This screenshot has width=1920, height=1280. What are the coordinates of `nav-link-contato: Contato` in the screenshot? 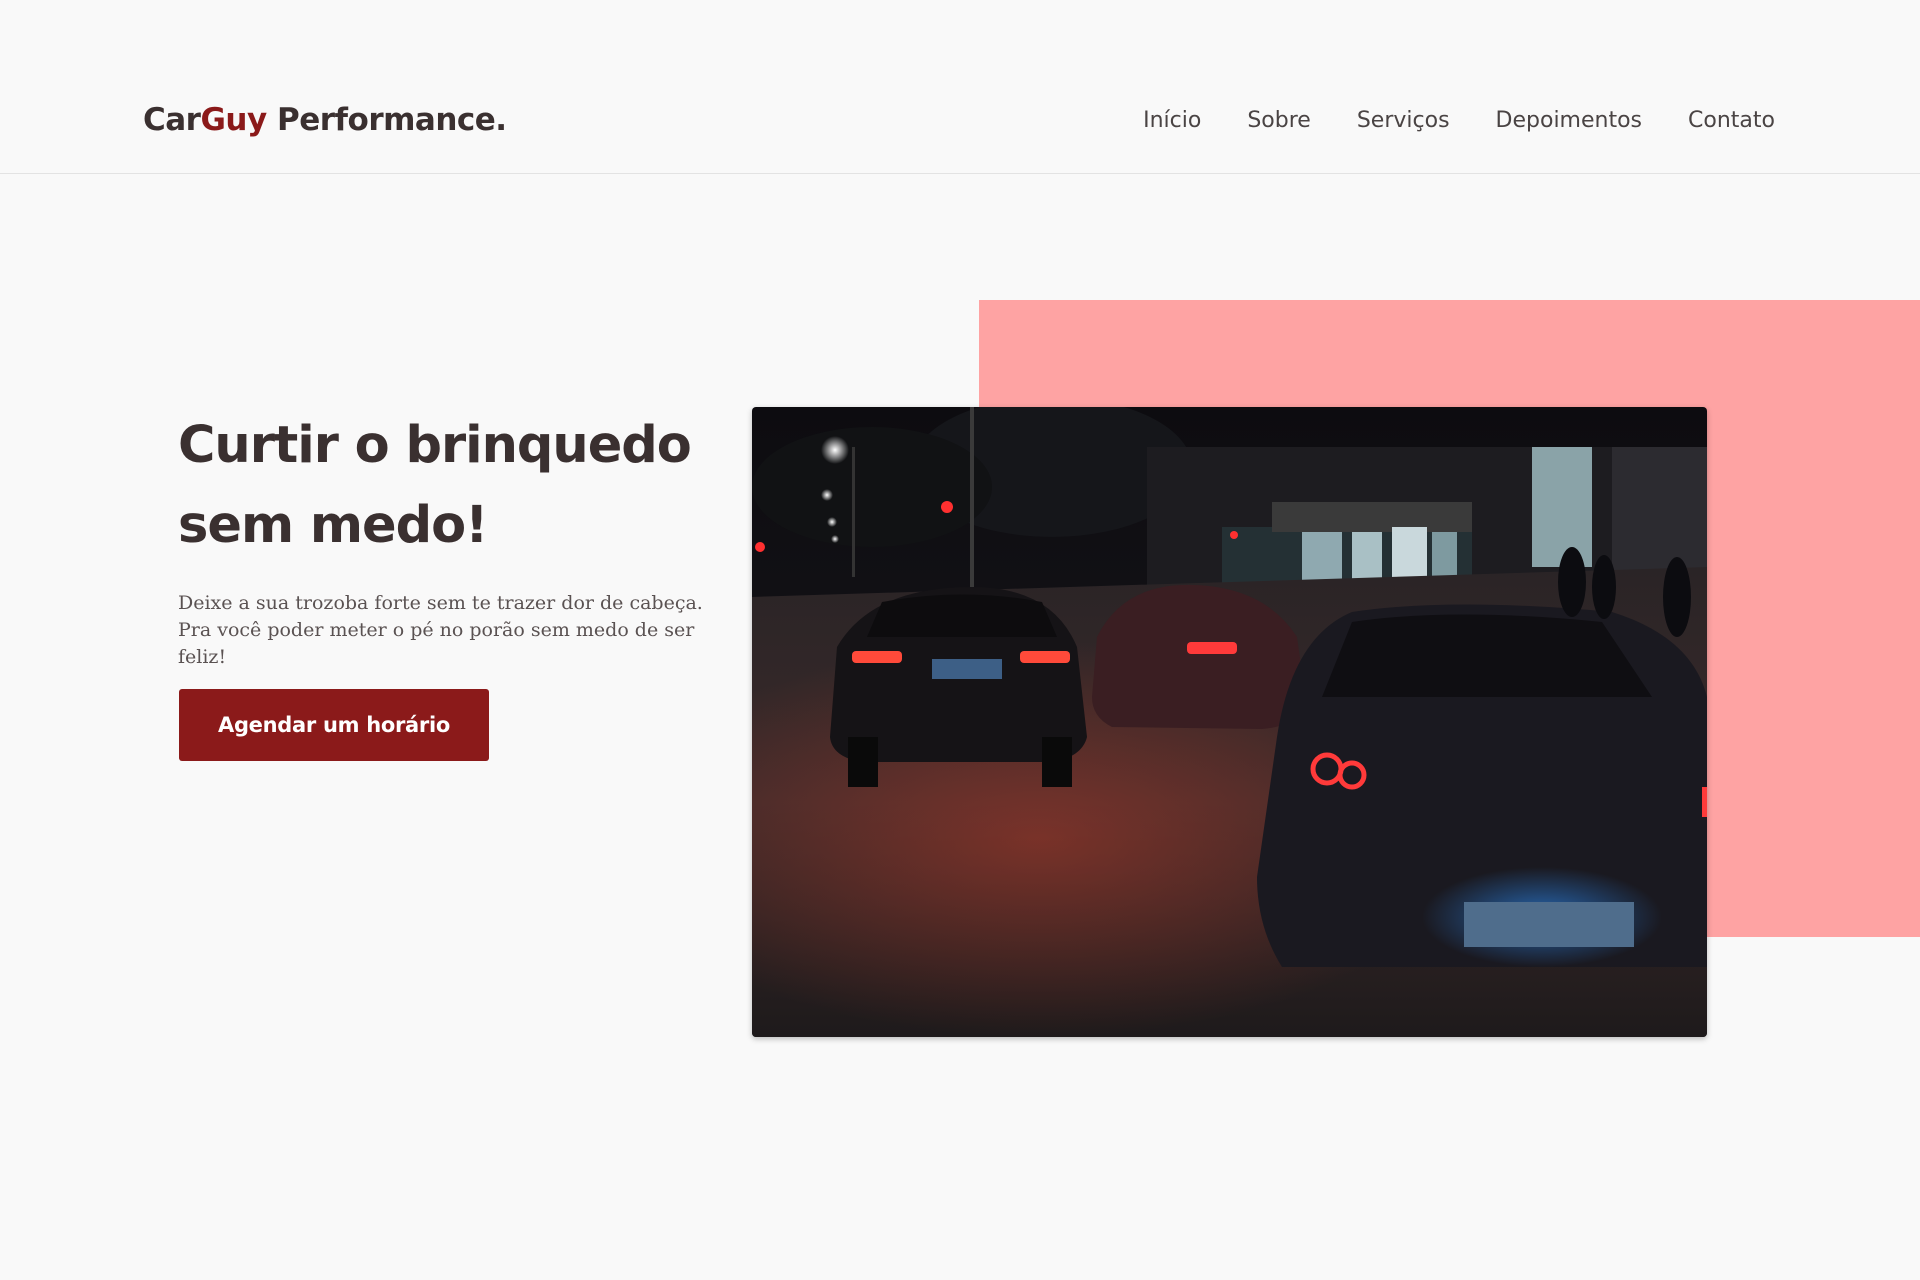 It's located at (1731, 120).